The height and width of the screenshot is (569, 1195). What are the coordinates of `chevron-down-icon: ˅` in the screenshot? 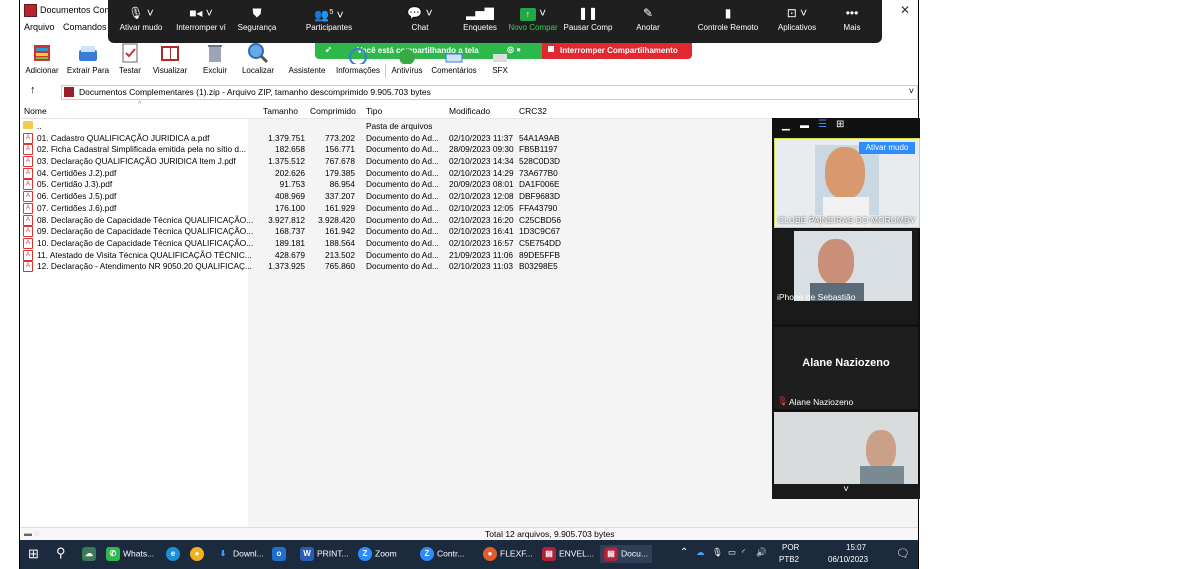 It's located at (911, 91).